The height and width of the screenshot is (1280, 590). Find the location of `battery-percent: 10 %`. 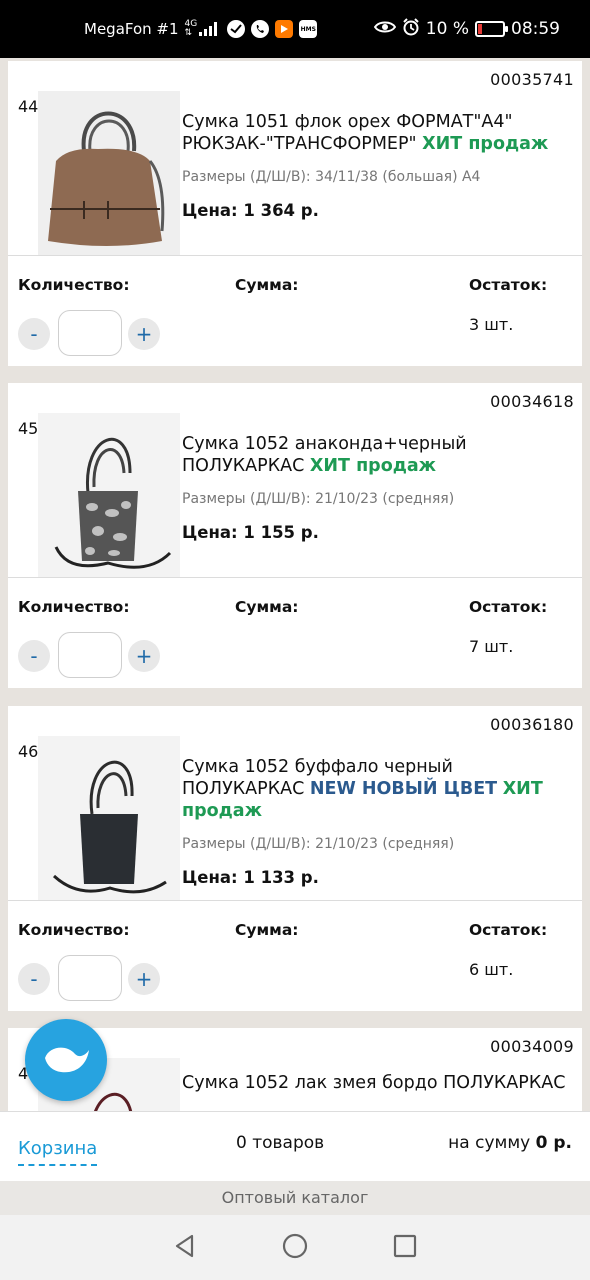

battery-percent: 10 % is located at coordinates (447, 29).